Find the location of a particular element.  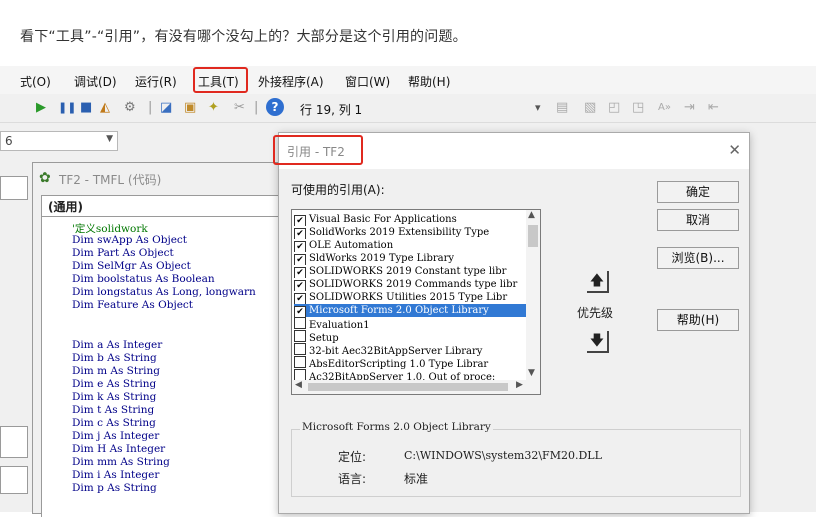

cursor-position: 行 19, 列 1 is located at coordinates (331, 110).